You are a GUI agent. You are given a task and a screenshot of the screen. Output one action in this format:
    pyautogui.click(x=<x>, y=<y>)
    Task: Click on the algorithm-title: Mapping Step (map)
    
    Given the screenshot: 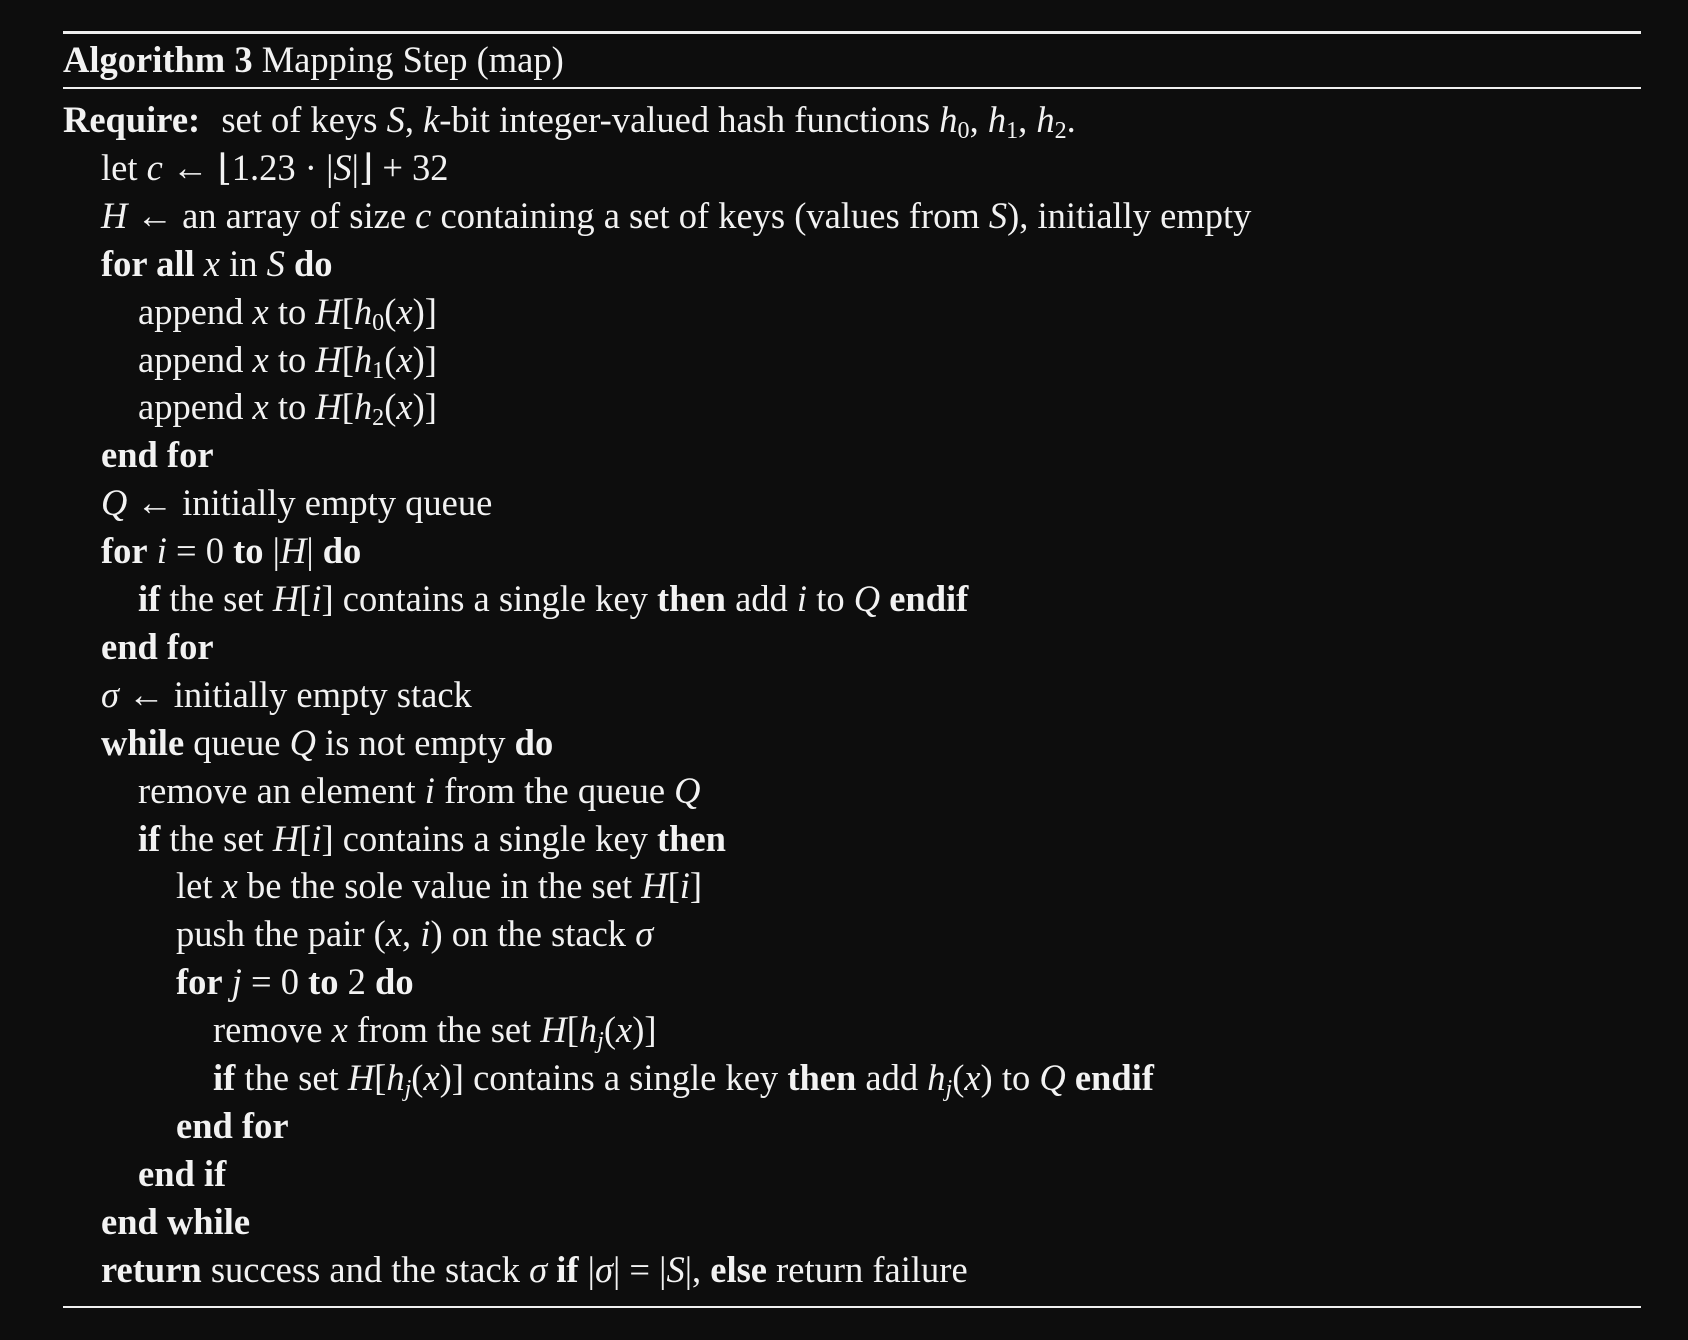 What is the action you would take?
    pyautogui.click(x=412, y=59)
    